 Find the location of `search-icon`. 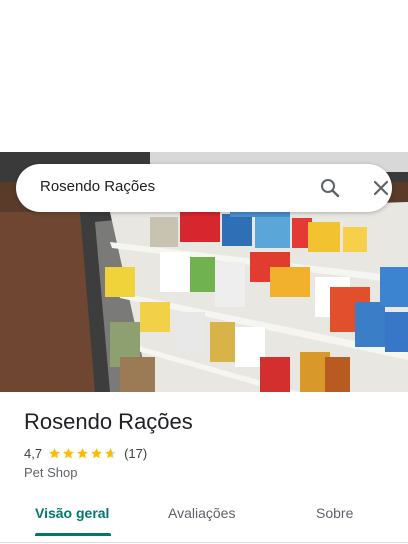

search-icon is located at coordinates (330, 188).